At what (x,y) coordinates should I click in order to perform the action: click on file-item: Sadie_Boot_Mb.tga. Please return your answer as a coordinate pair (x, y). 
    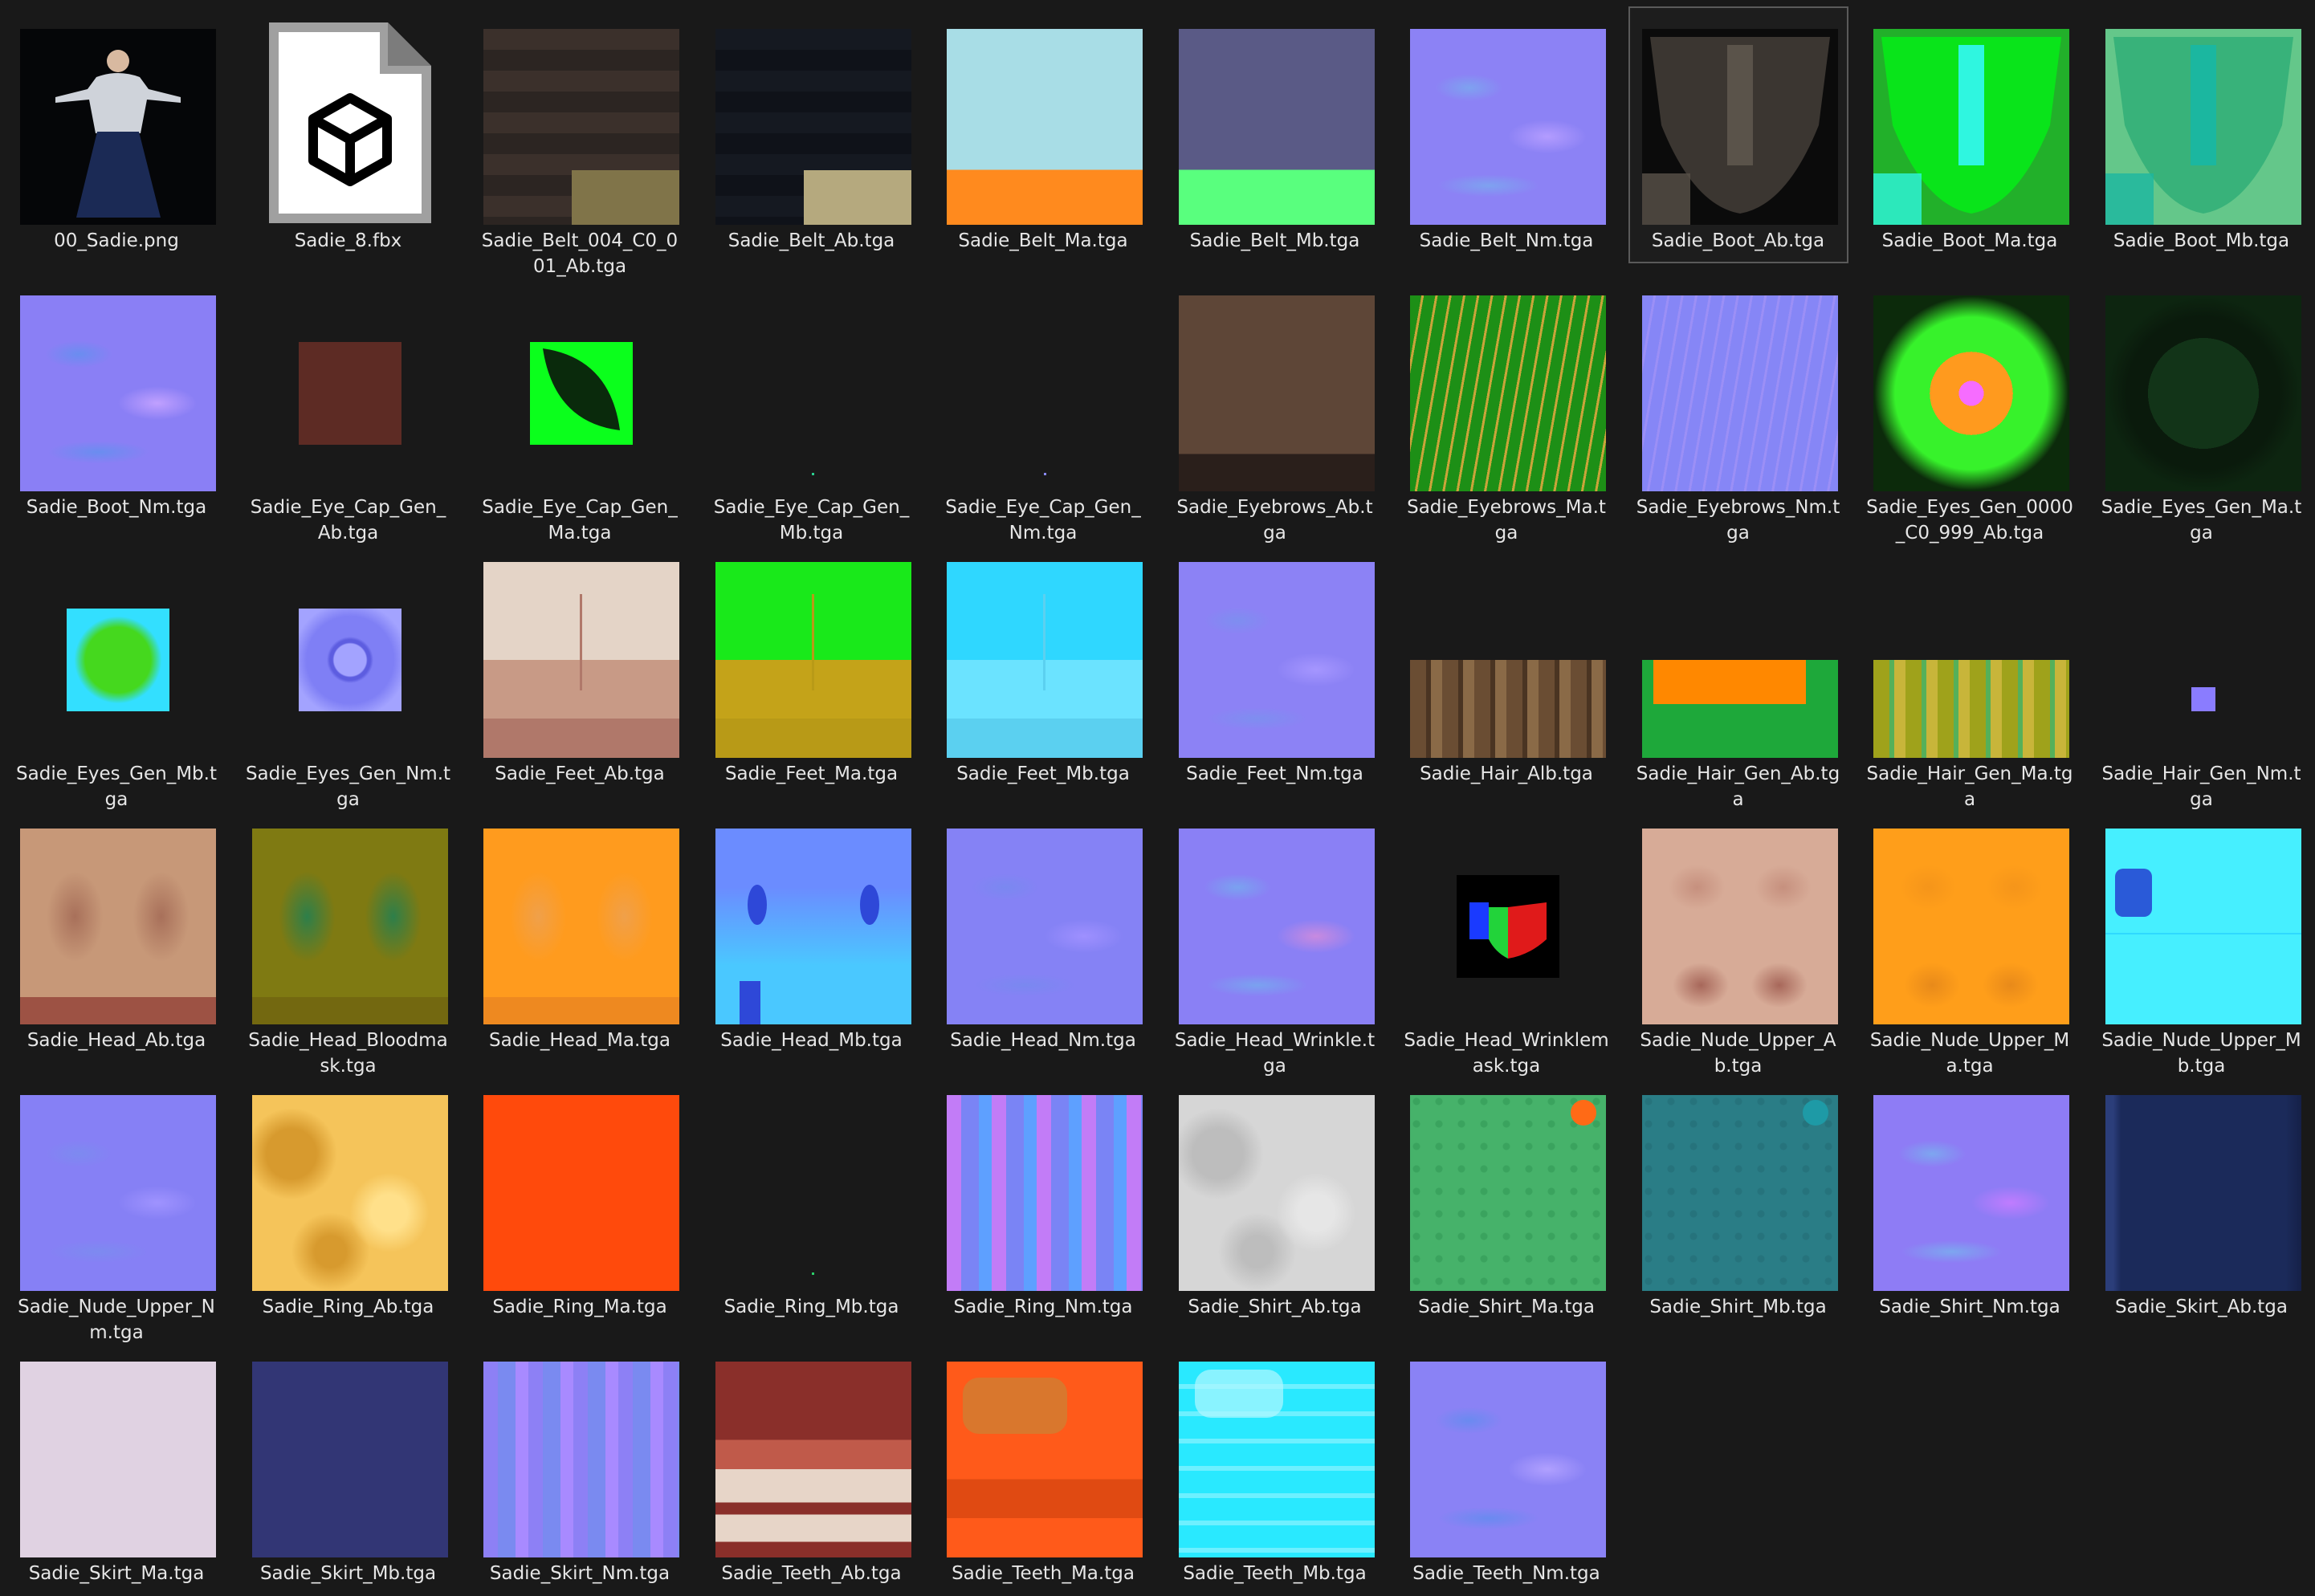
    Looking at the image, I should click on (2202, 134).